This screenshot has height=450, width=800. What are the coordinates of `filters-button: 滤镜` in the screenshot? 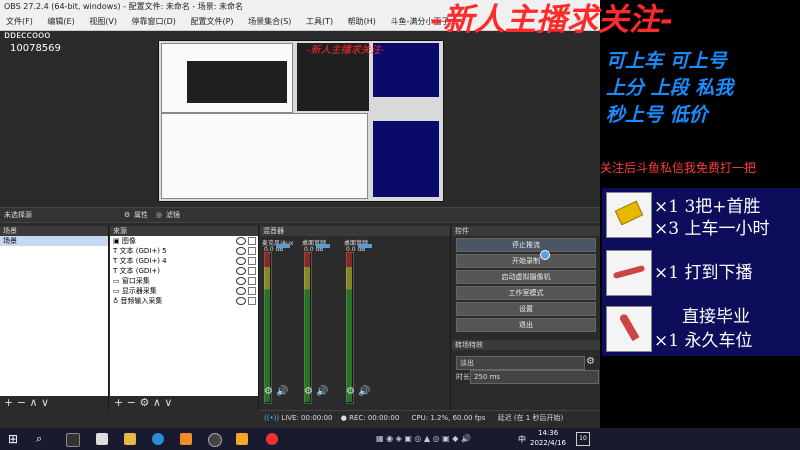 It's located at (173, 215).